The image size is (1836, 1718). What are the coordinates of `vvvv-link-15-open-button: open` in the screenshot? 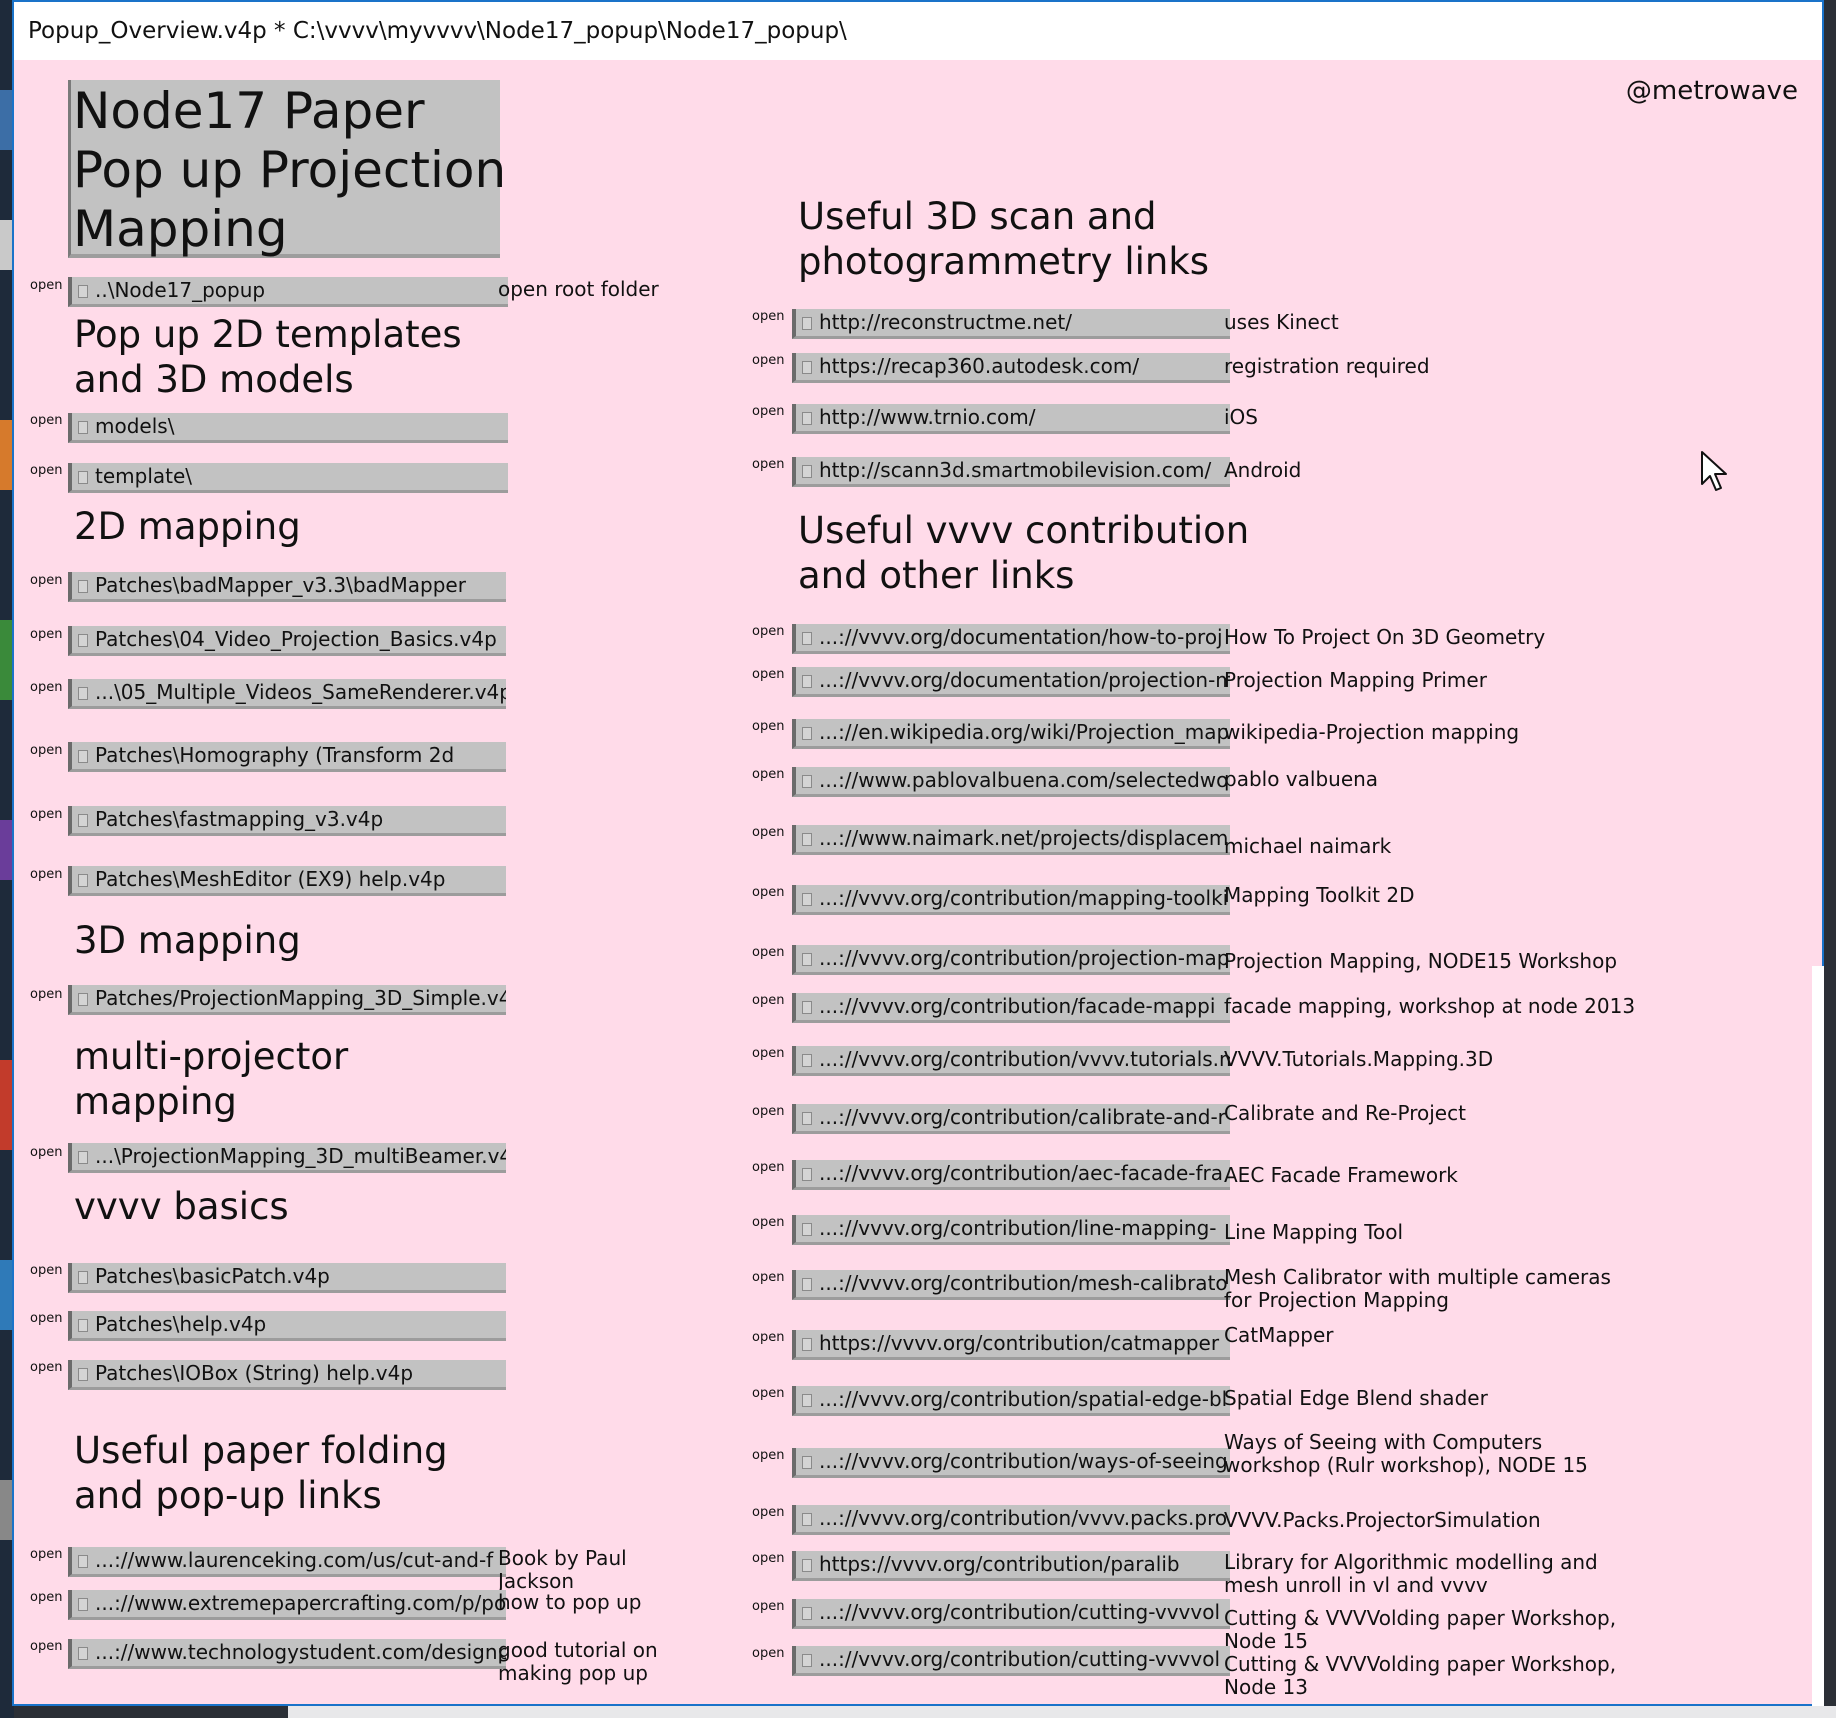 It's located at (768, 1455).